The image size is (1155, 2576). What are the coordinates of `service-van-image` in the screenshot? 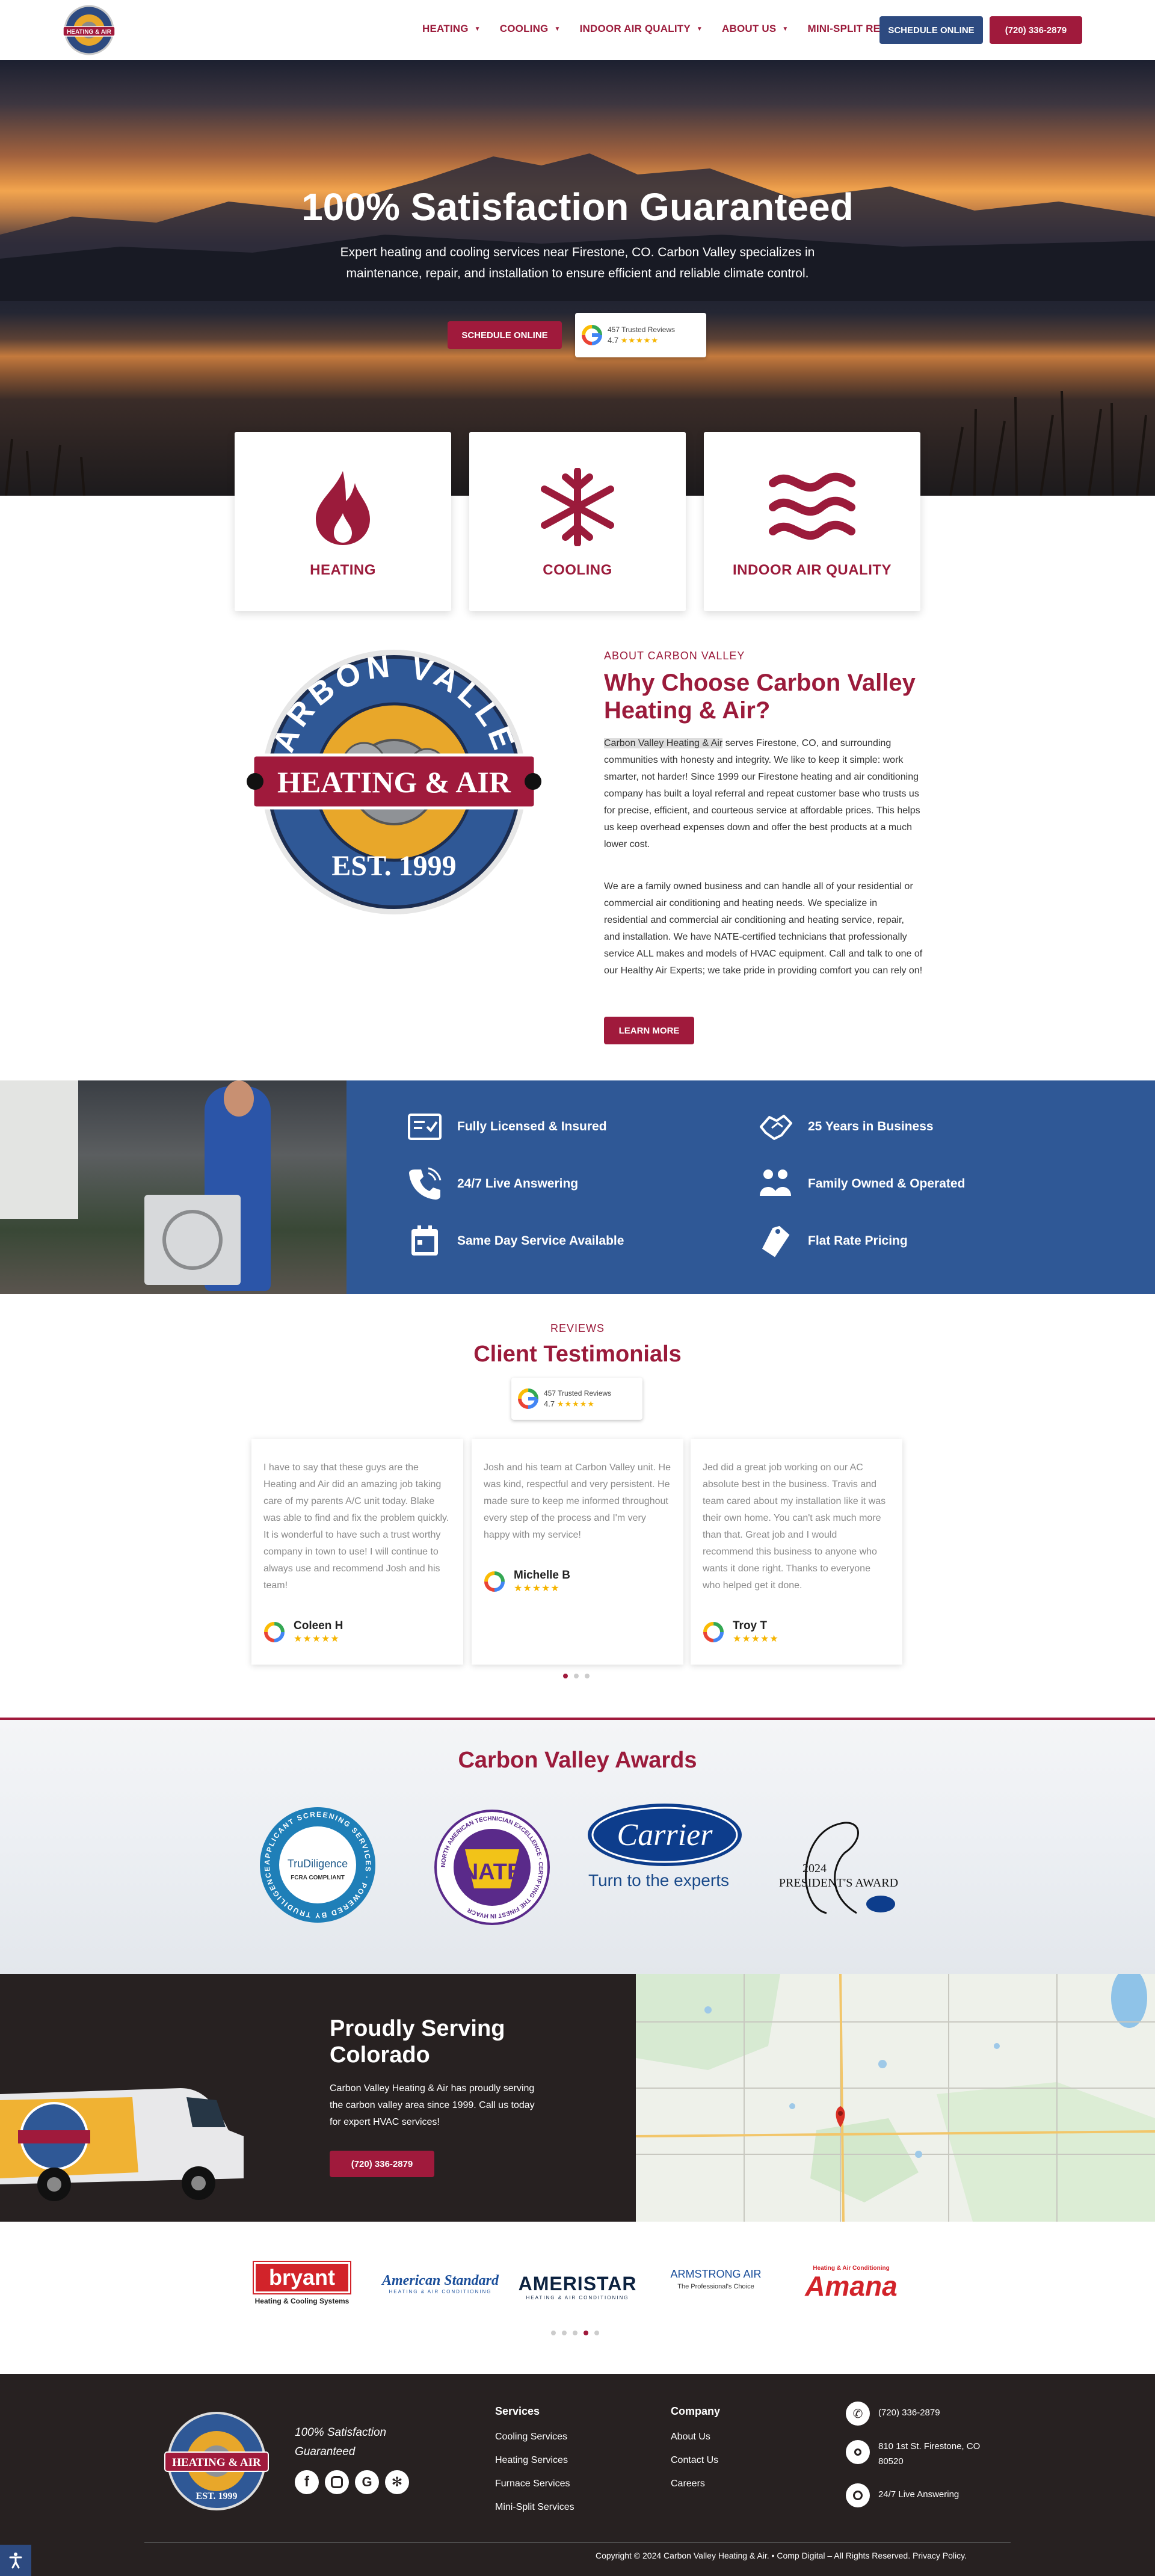 It's located at (122, 2144).